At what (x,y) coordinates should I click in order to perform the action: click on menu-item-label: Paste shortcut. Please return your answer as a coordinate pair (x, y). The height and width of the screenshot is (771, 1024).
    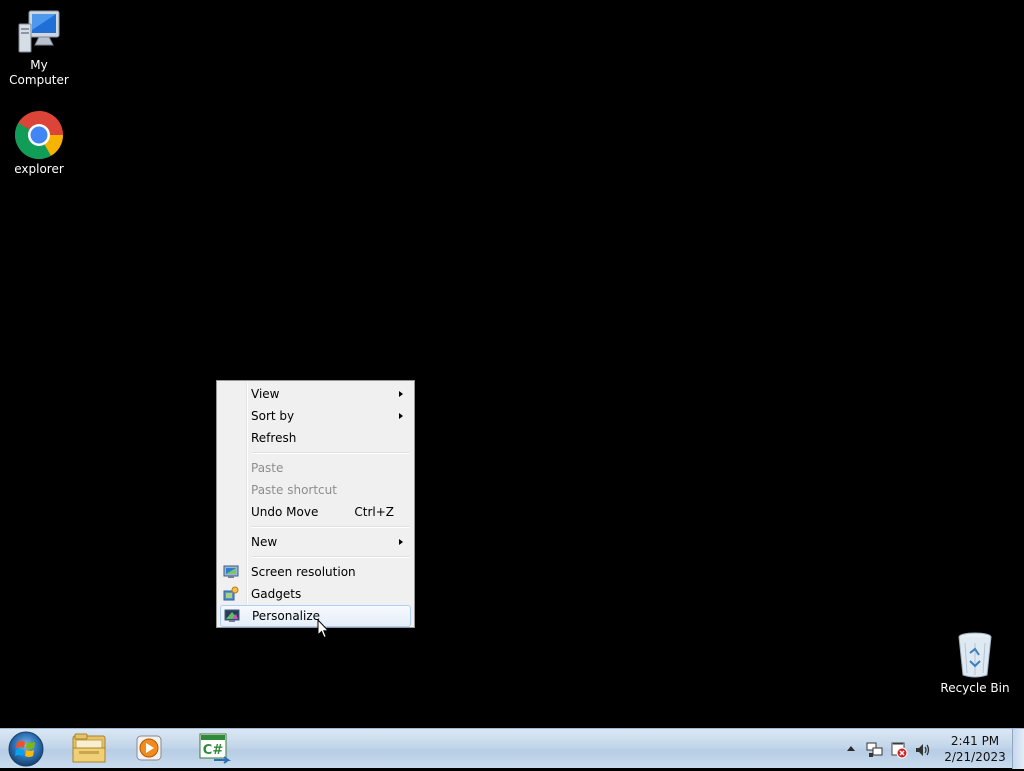
    Looking at the image, I should click on (294, 490).